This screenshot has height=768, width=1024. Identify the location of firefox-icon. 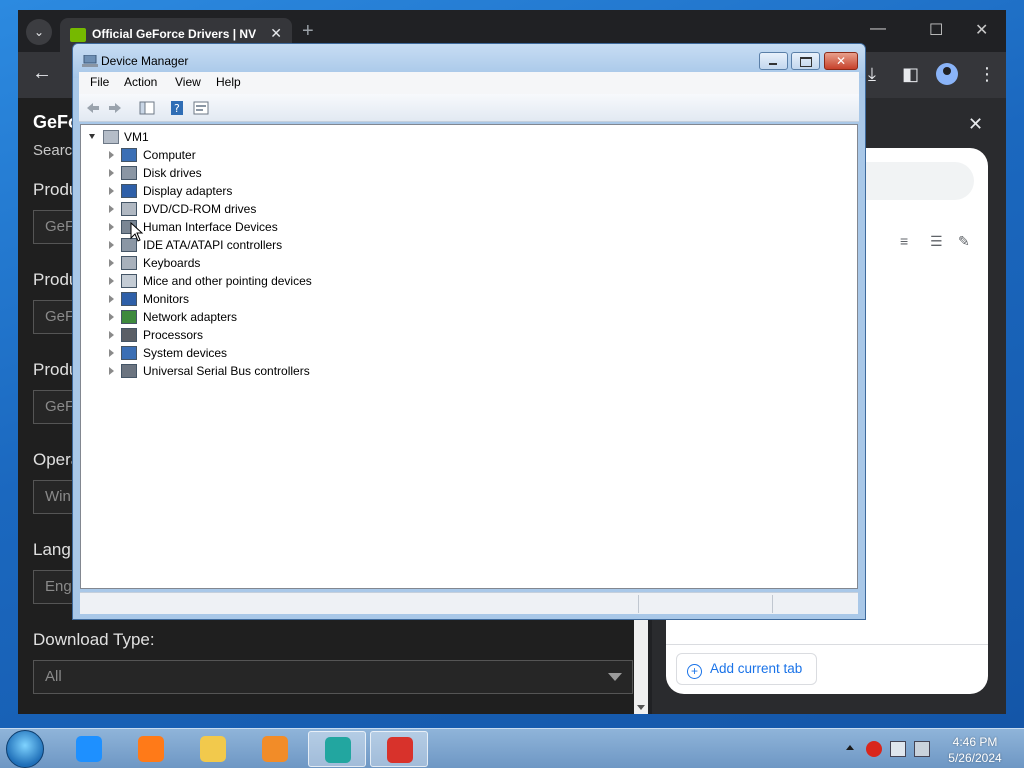
(151, 749).